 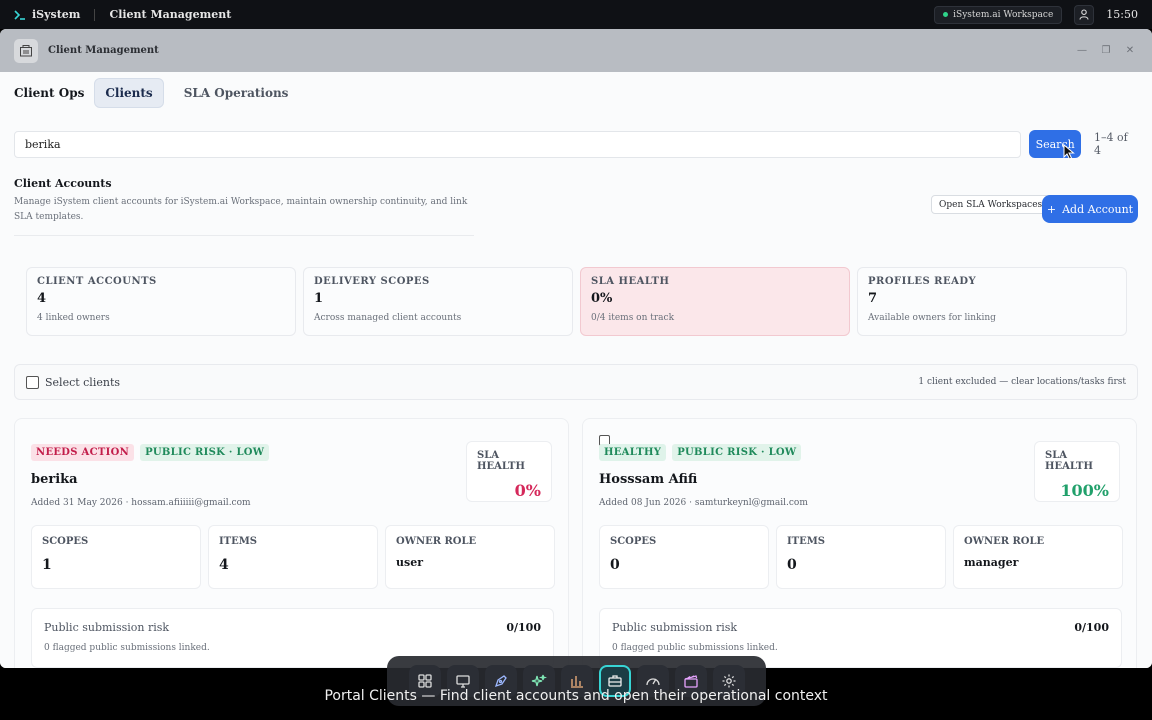 I want to click on section-title: Client Accounts, so click(x=63, y=183).